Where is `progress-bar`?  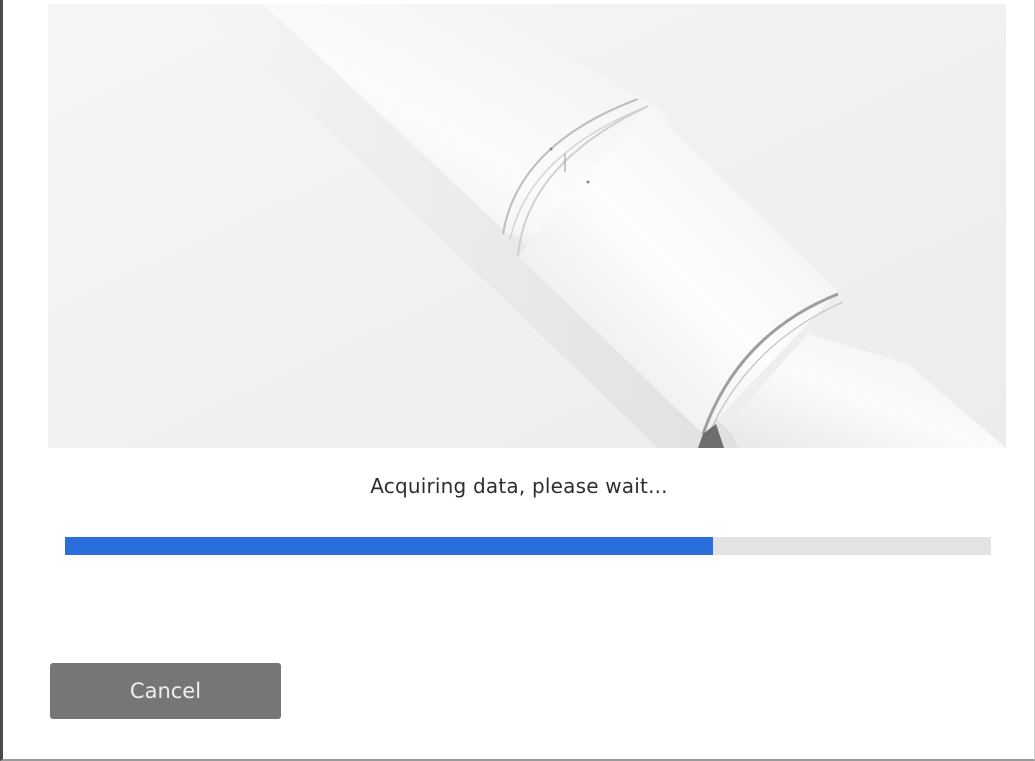
progress-bar is located at coordinates (528, 546).